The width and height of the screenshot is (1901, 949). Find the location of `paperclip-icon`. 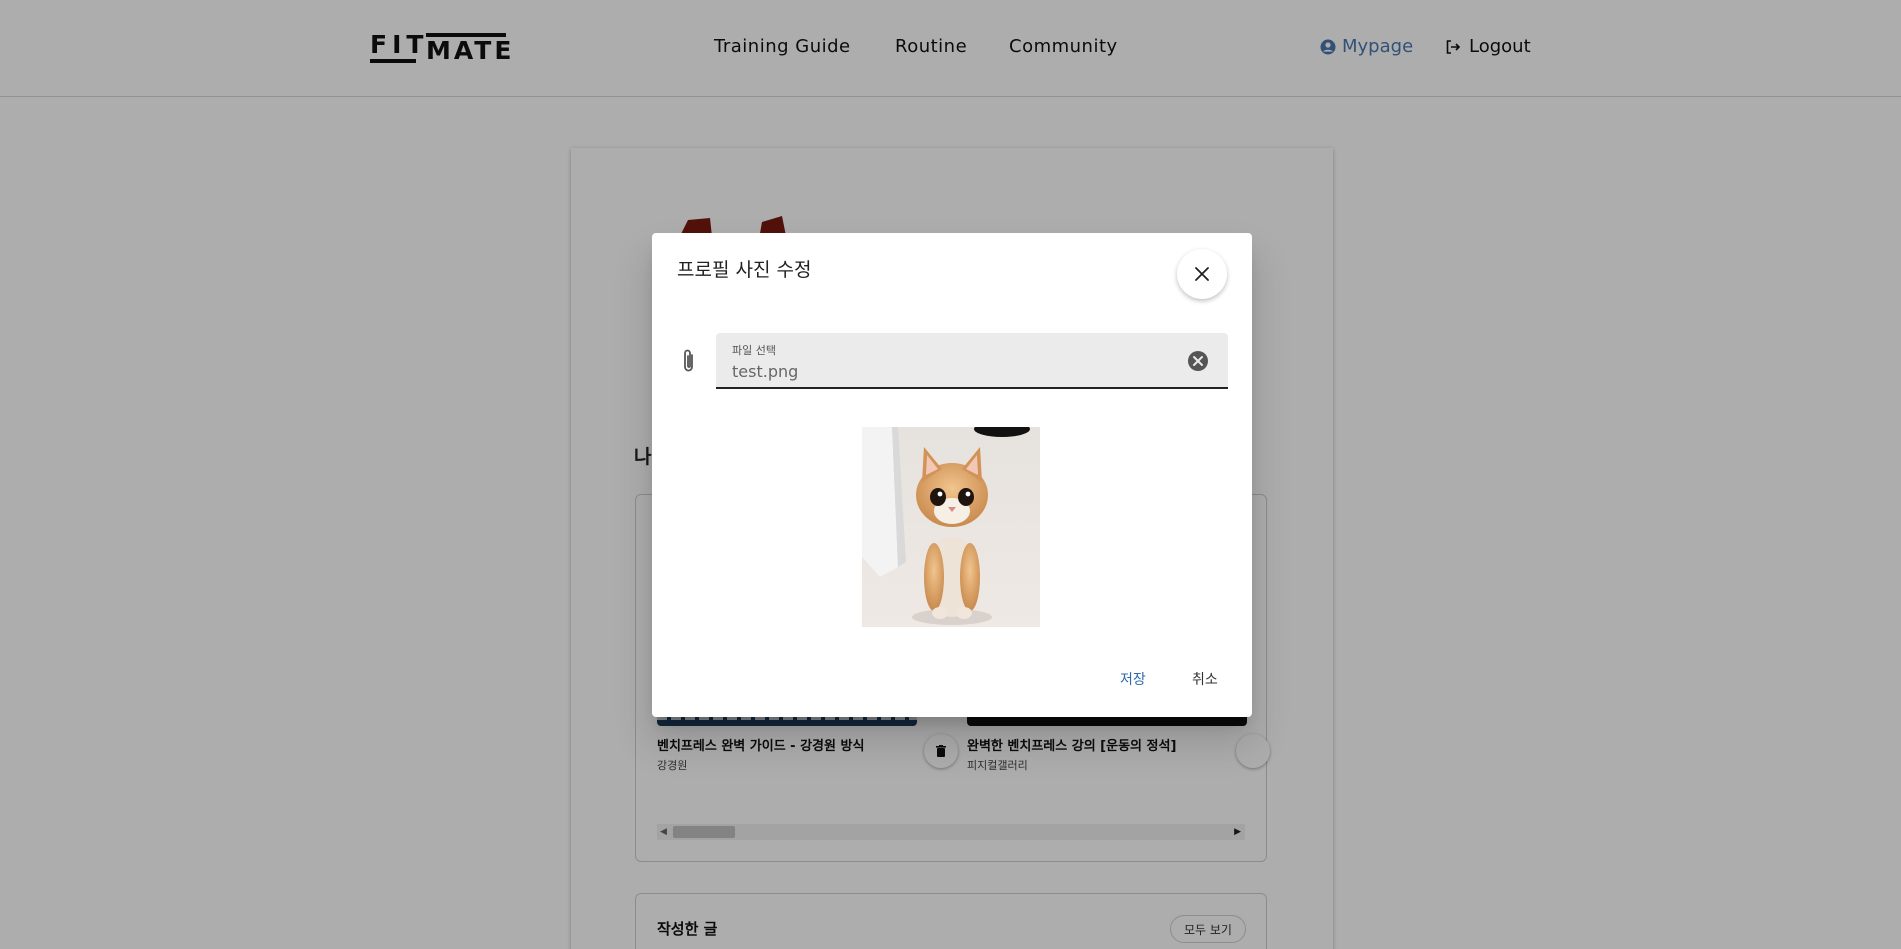

paperclip-icon is located at coordinates (689, 361).